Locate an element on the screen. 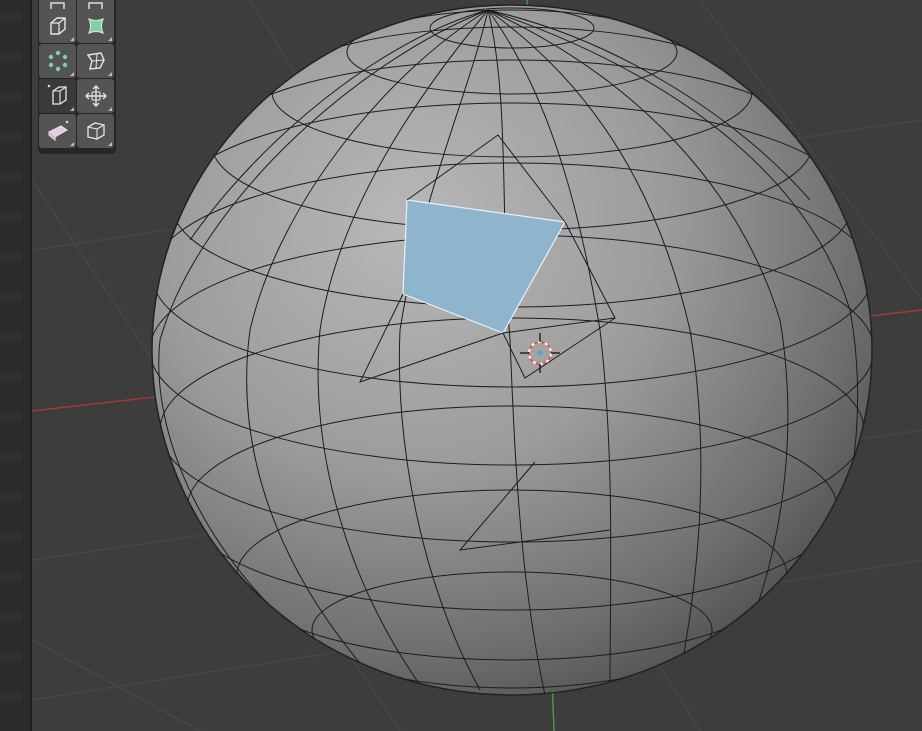 Image resolution: width=922 pixels, height=731 pixels. shear-tool-button is located at coordinates (57, 131).